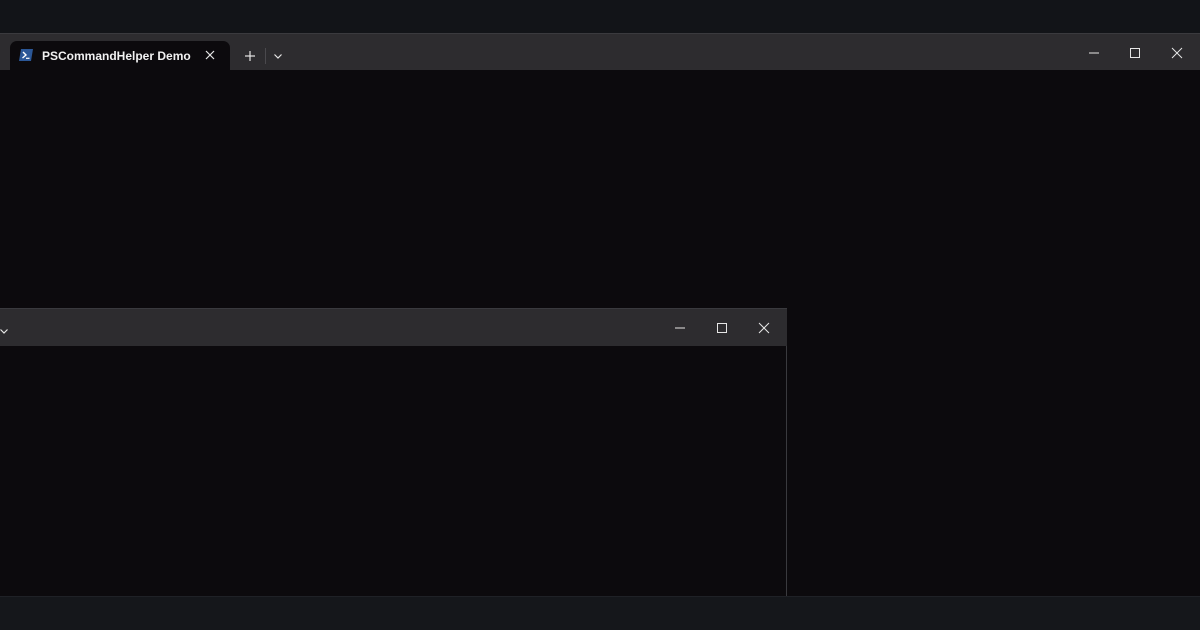 The image size is (1200, 630). I want to click on powershell-icon, so click(26, 55).